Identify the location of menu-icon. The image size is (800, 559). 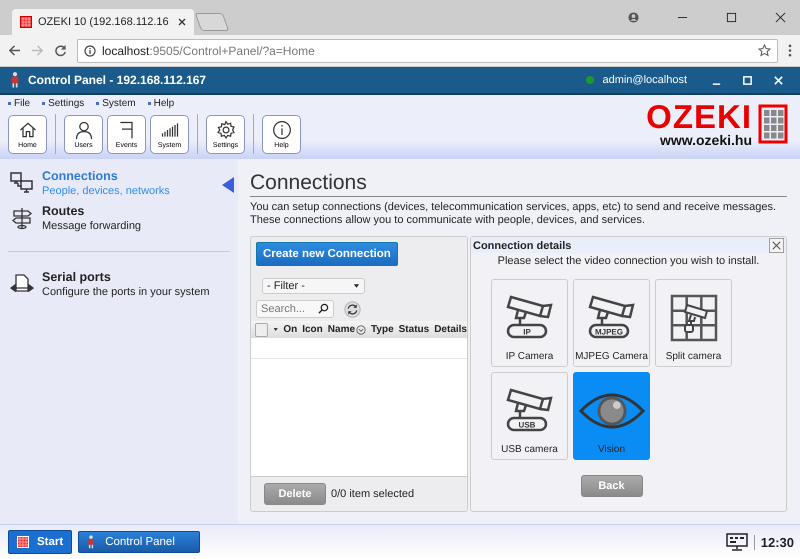
(790, 50).